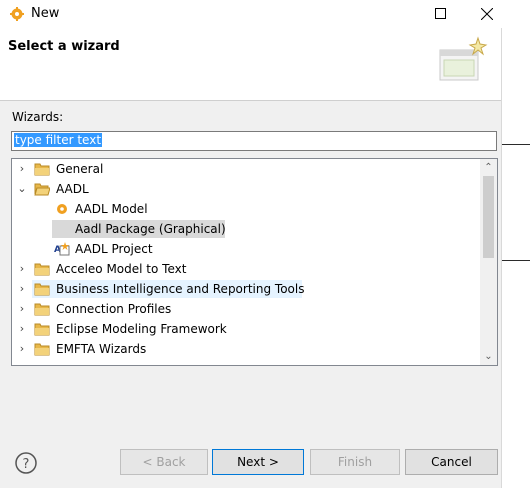 Image resolution: width=530 pixels, height=488 pixels. What do you see at coordinates (164, 462) in the screenshot?
I see `back-button: < Back` at bounding box center [164, 462].